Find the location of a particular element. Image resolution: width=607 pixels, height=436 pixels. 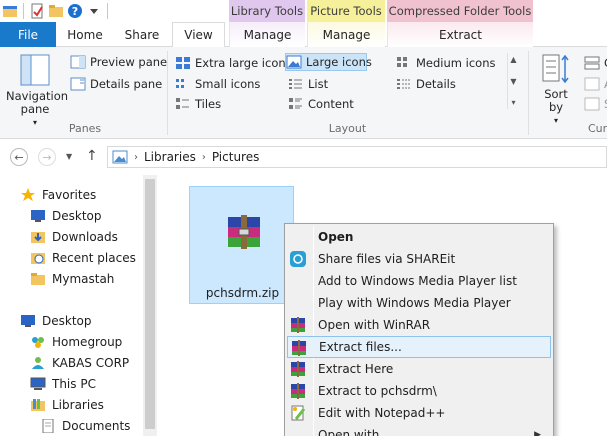

tiles-icon is located at coordinates (182, 103).